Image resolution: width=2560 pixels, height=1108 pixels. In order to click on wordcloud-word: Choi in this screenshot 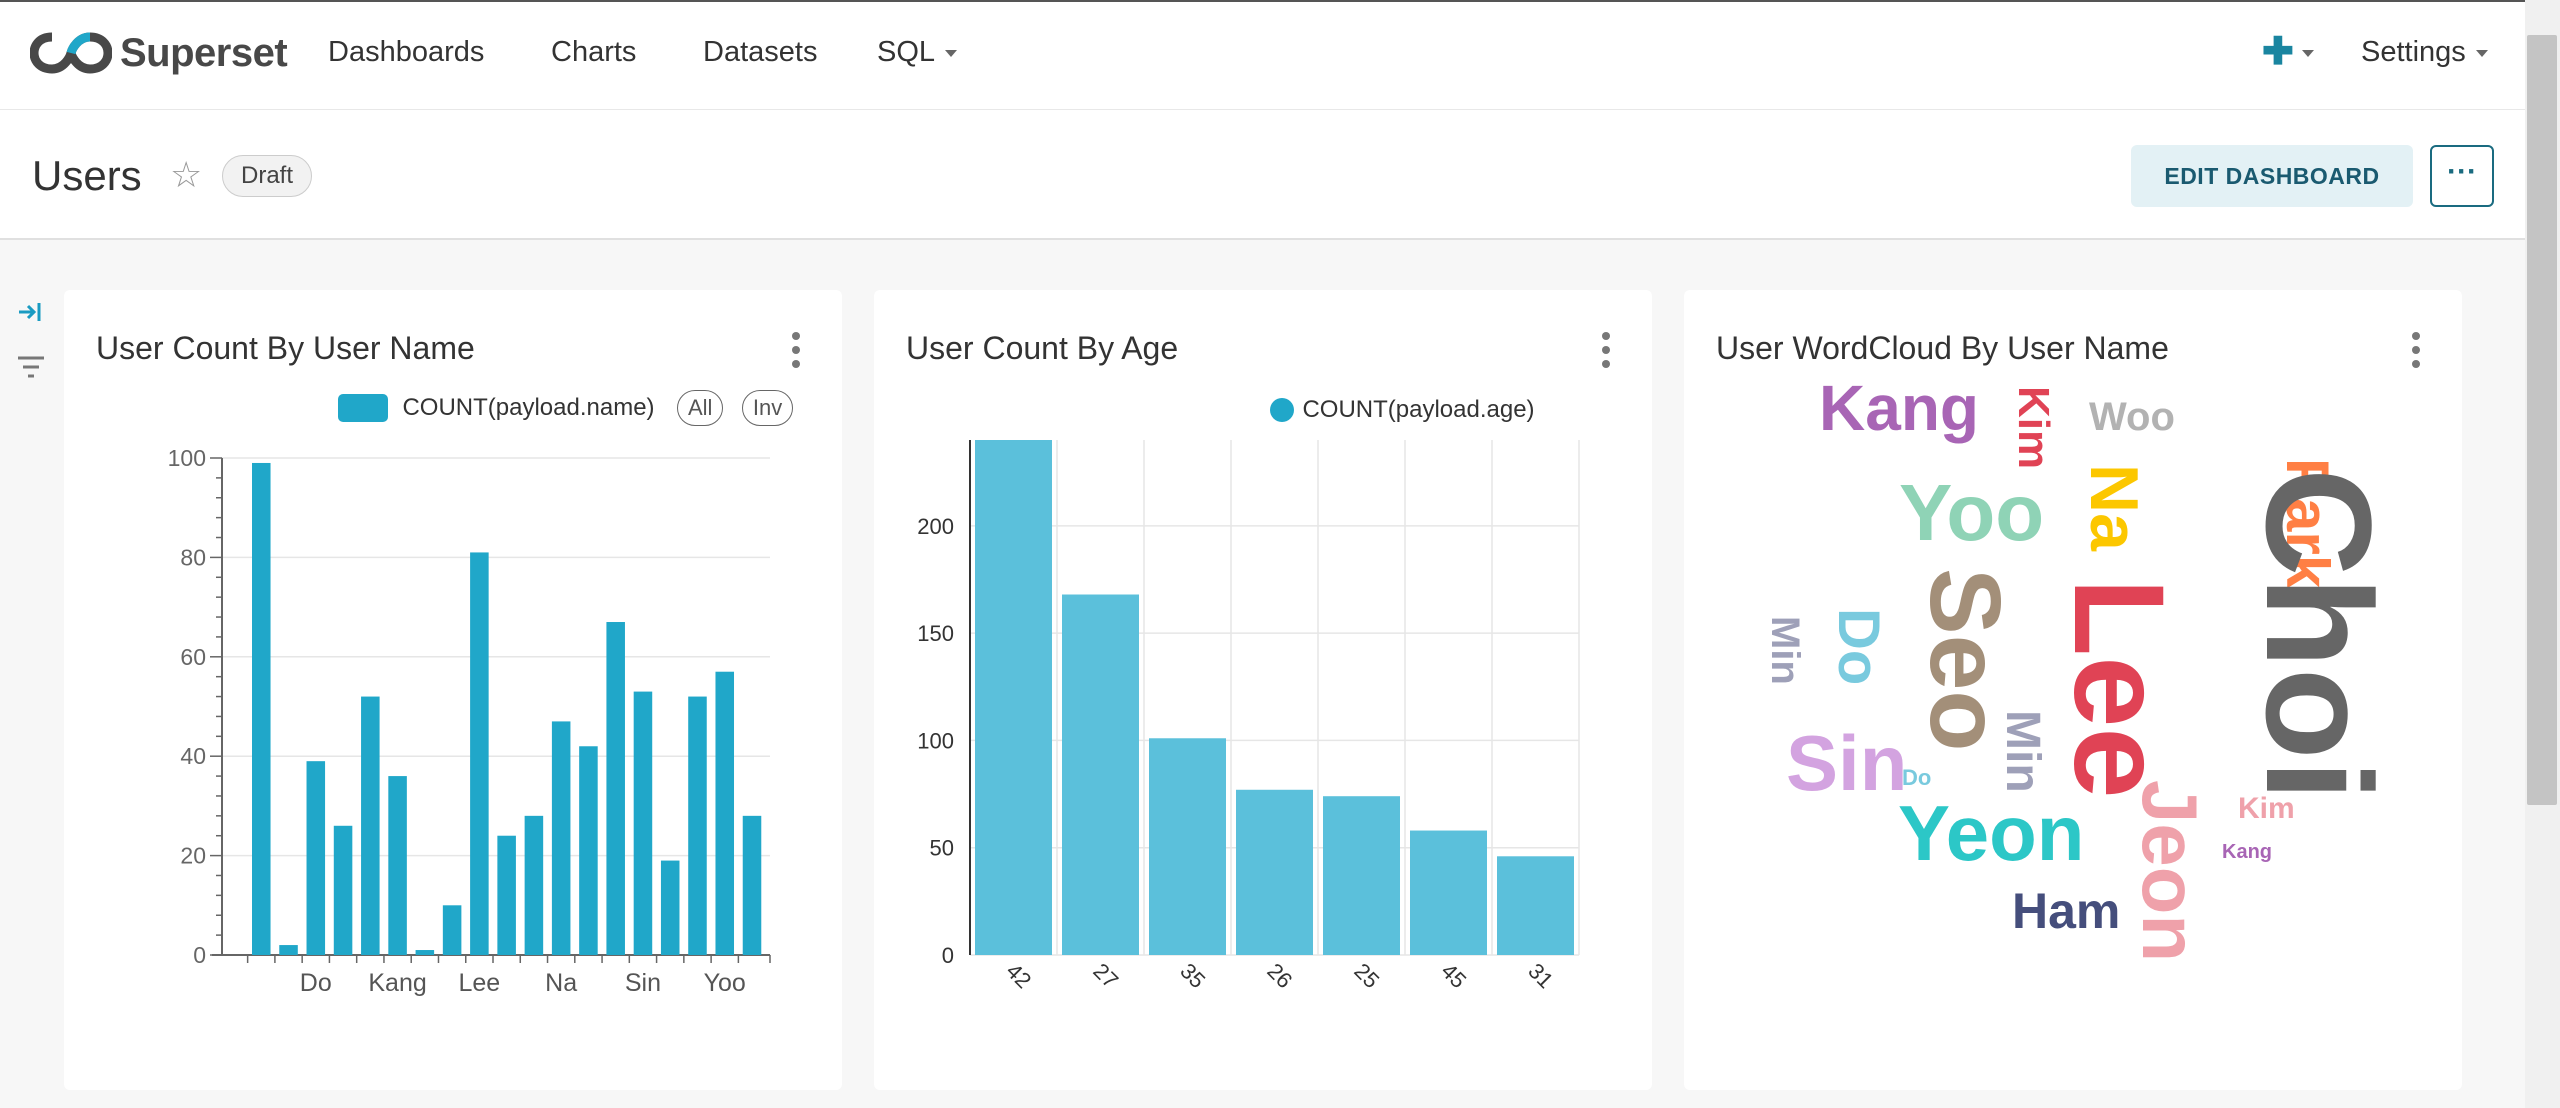, I will do `click(2319, 634)`.